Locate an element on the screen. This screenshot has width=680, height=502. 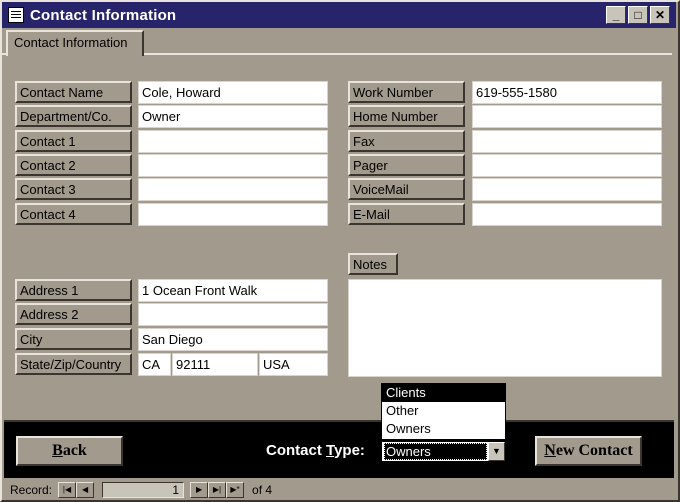
new-record-icon: ▶* is located at coordinates (235, 489).